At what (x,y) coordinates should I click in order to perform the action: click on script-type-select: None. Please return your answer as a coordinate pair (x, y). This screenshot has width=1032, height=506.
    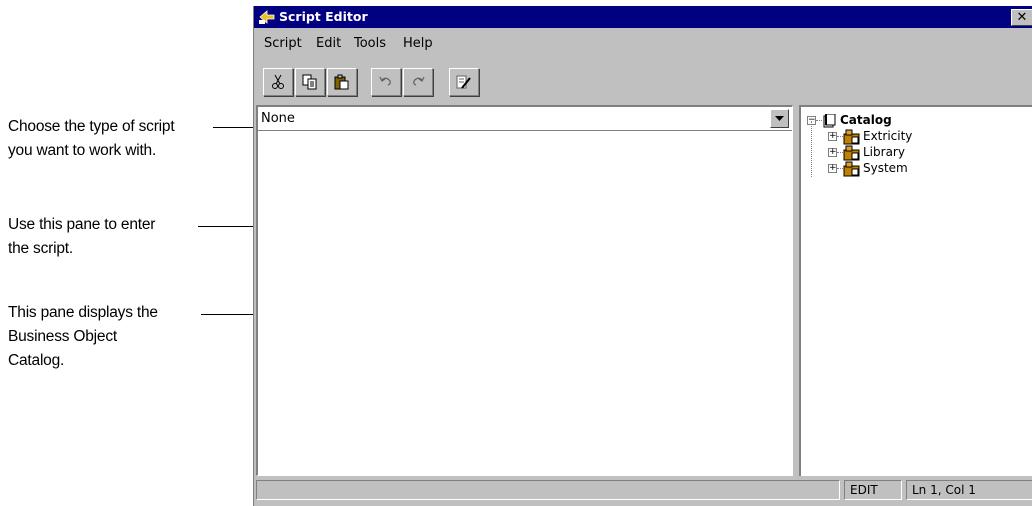
    Looking at the image, I should click on (525, 119).